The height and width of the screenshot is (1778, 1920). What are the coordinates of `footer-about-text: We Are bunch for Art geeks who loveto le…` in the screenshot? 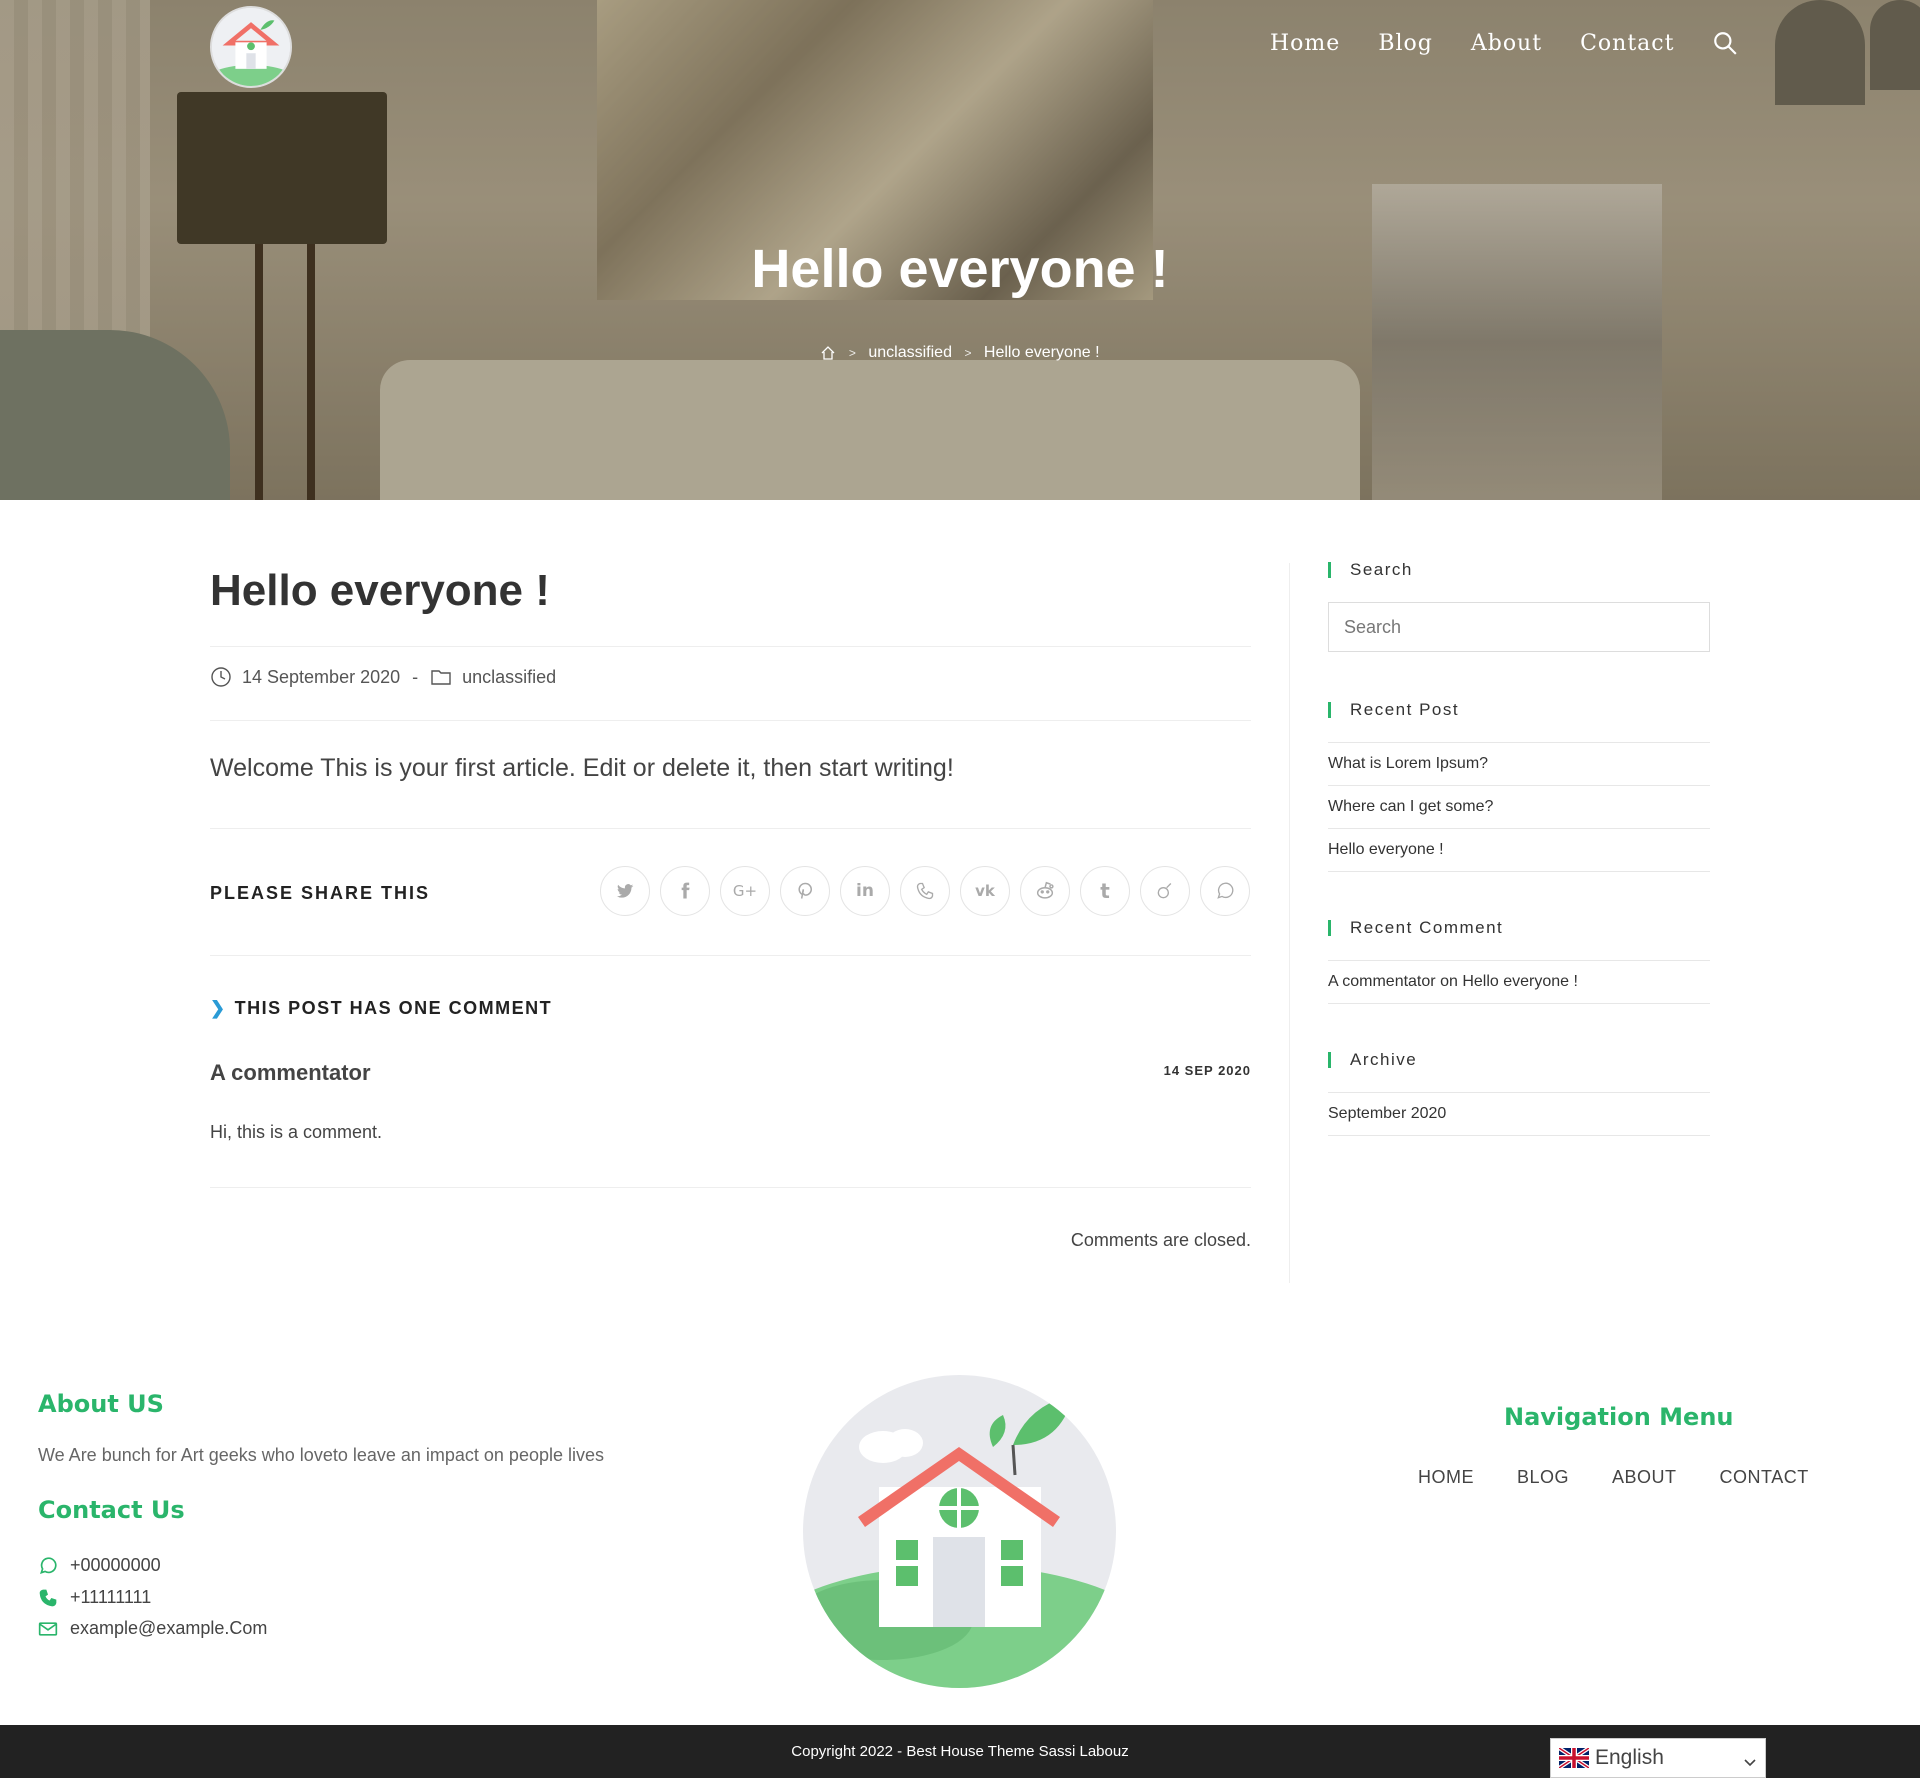 It's located at (321, 1455).